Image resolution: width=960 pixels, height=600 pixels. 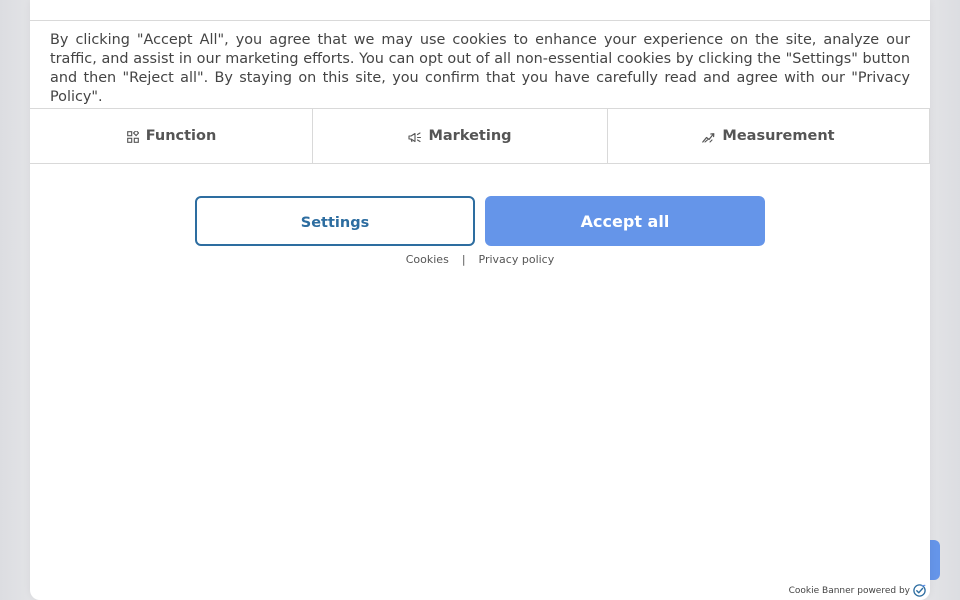 I want to click on cookie-categories: Function Marketing Measurement, so click(x=480, y=136).